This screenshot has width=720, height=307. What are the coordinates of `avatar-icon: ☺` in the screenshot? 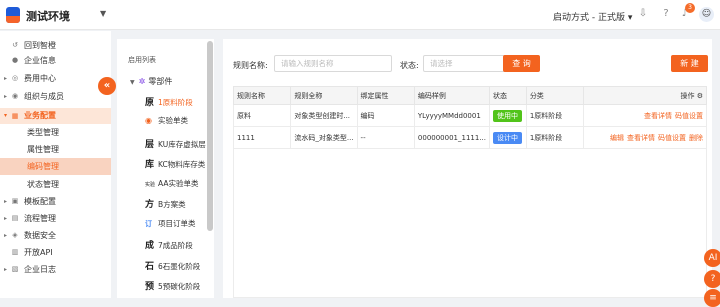 It's located at (706, 14).